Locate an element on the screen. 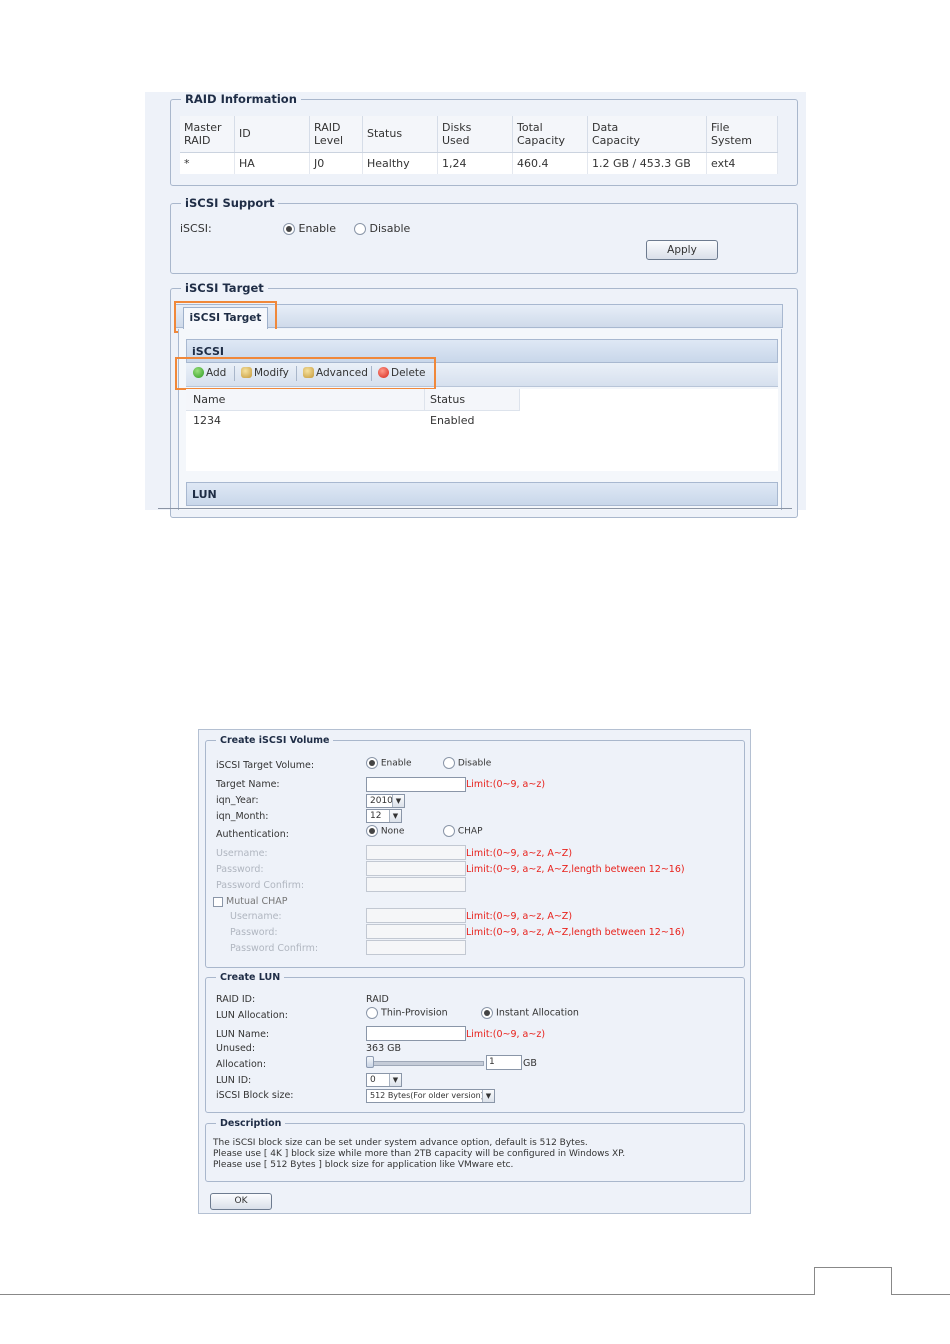 This screenshot has height=1344, width=950. unused-value: 363 GB is located at coordinates (384, 1048).